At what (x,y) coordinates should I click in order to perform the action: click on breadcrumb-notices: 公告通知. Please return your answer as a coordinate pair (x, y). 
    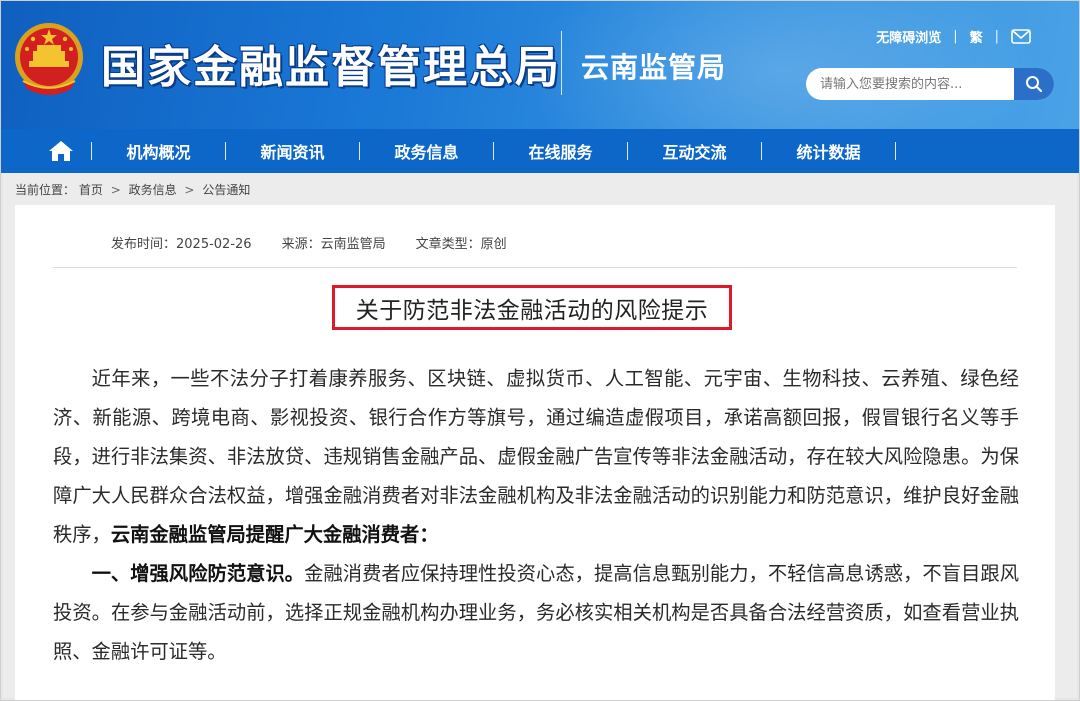
    Looking at the image, I should click on (226, 190).